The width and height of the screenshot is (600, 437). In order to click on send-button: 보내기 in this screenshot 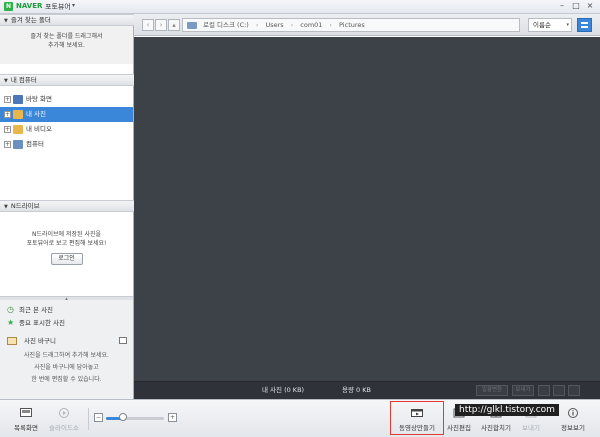, I will do `click(523, 390)`.